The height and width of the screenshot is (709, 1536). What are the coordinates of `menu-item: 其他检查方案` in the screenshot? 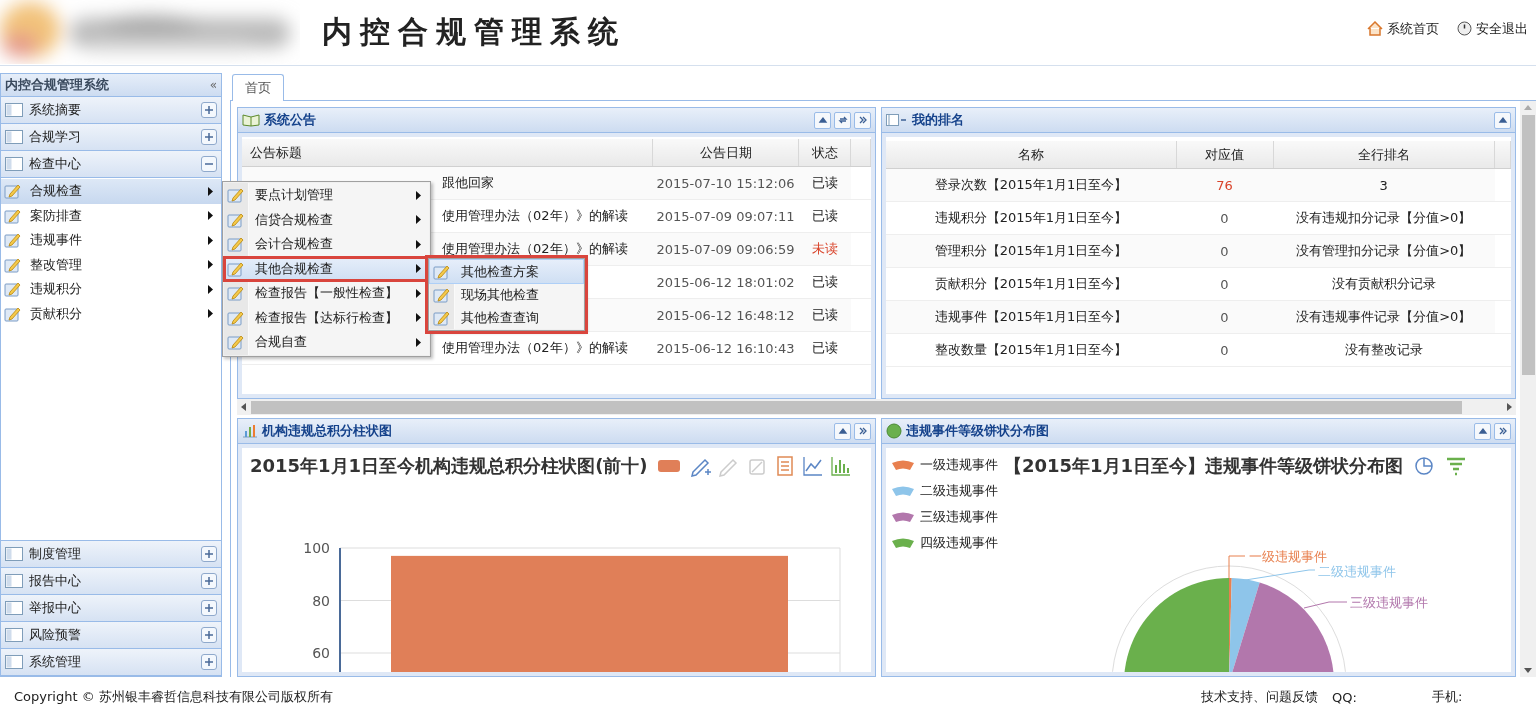 It's located at (506, 271).